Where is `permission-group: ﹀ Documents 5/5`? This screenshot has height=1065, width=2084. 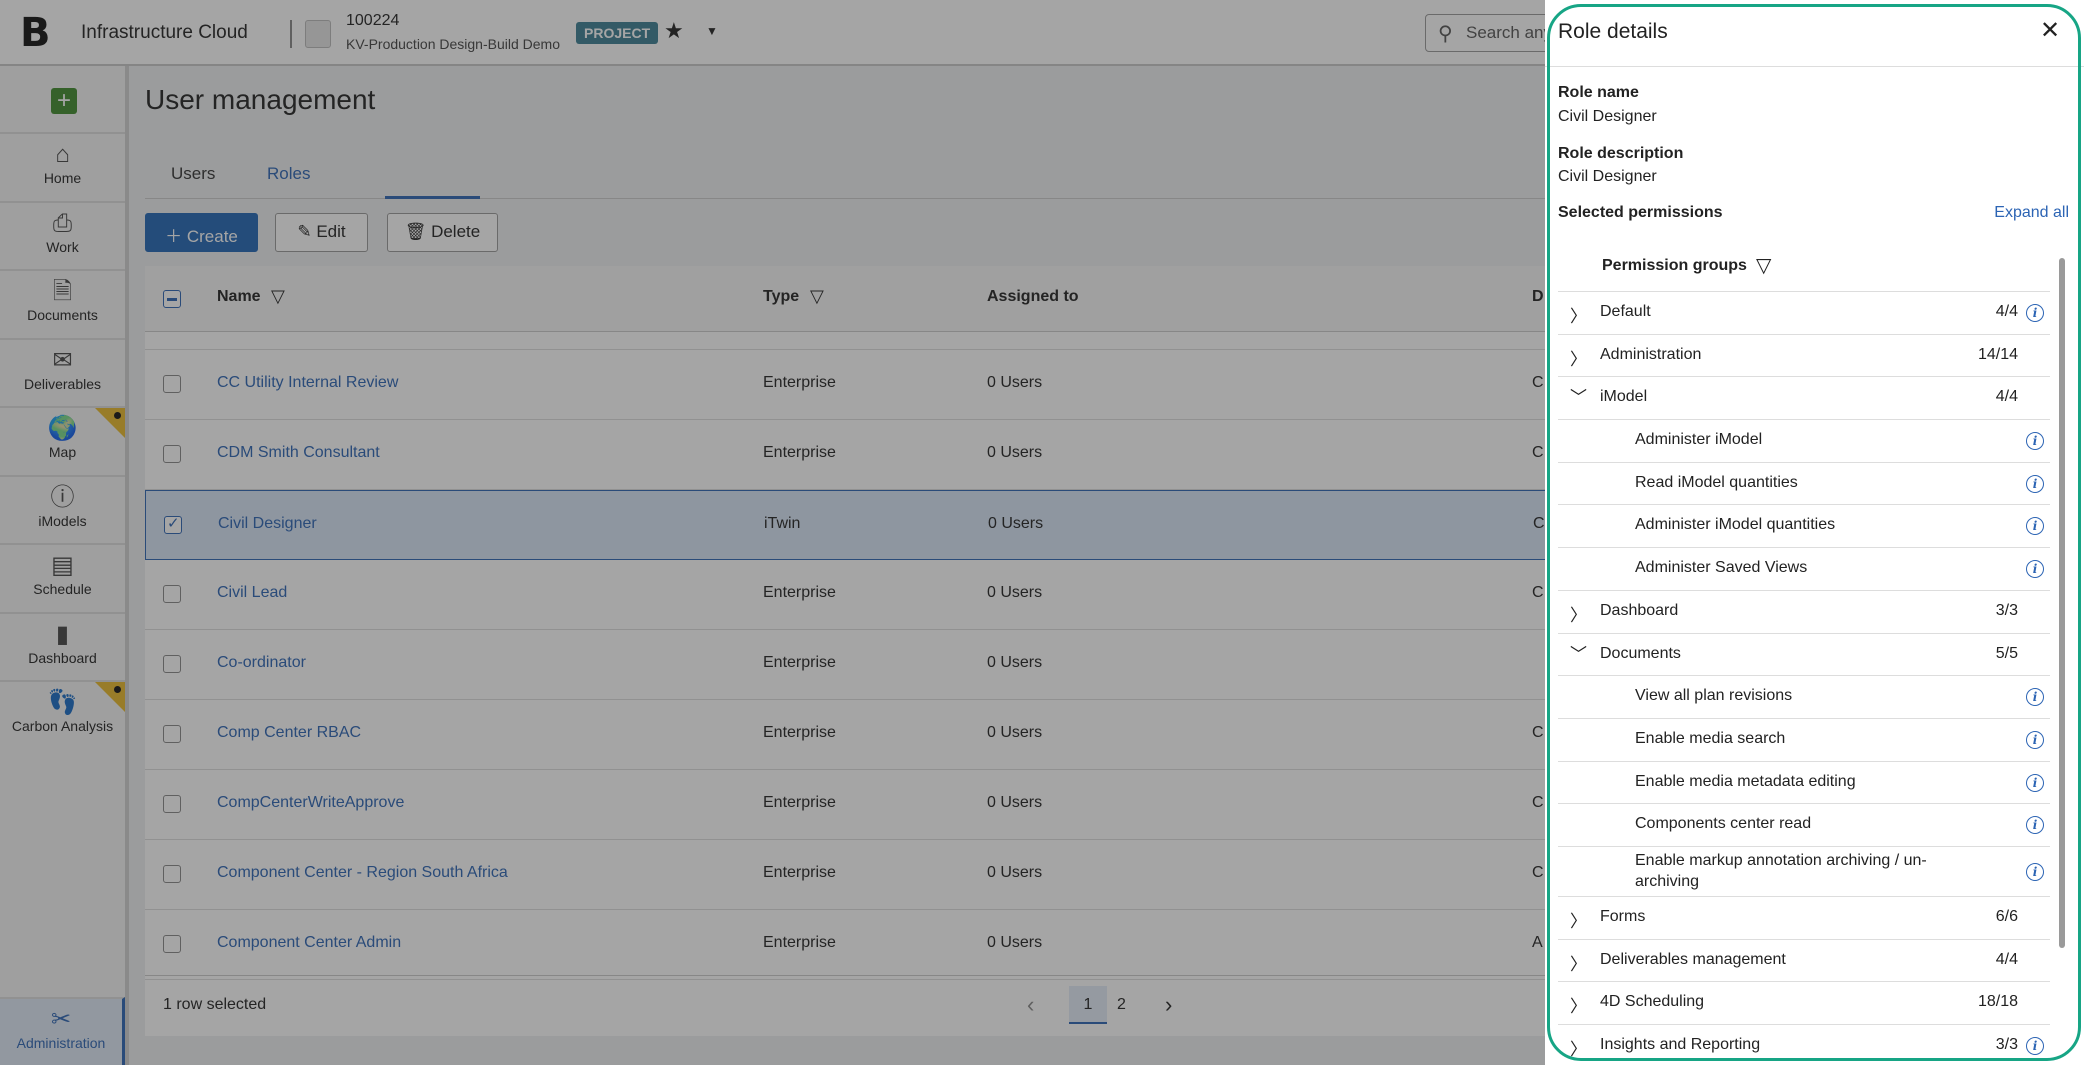 permission-group: ﹀ Documents 5/5 is located at coordinates (1804, 655).